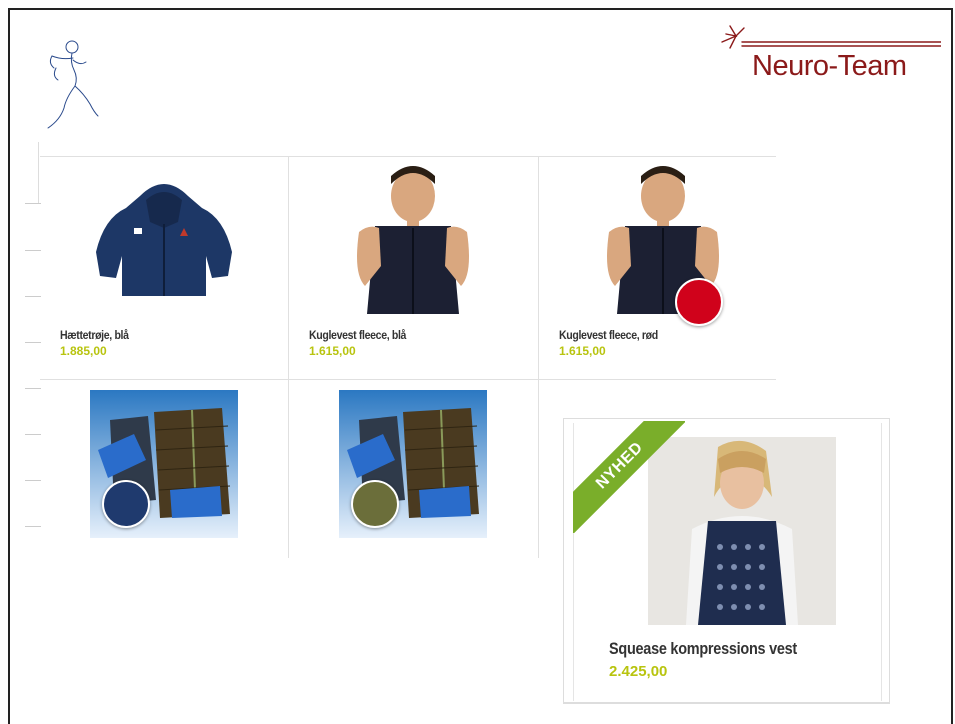 The height and width of the screenshot is (724, 955). I want to click on product-card: Kuglevest fleece, blå 1.615,00, so click(413, 267).